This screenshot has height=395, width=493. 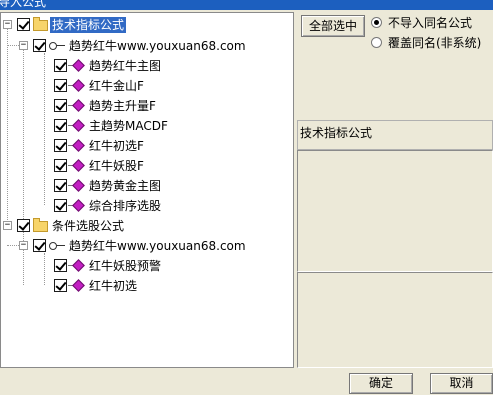 I want to click on tree-node-condition-screening: − 条件选股公式, so click(x=147, y=226).